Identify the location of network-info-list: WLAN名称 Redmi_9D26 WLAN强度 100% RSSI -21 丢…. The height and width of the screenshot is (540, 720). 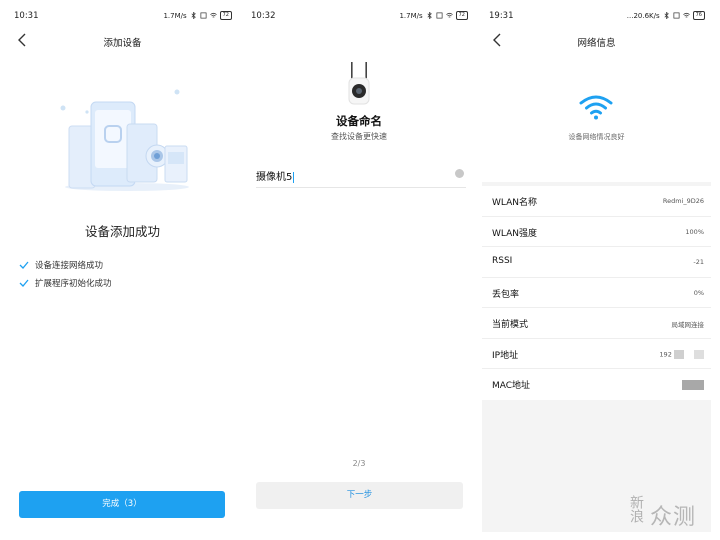
(596, 293).